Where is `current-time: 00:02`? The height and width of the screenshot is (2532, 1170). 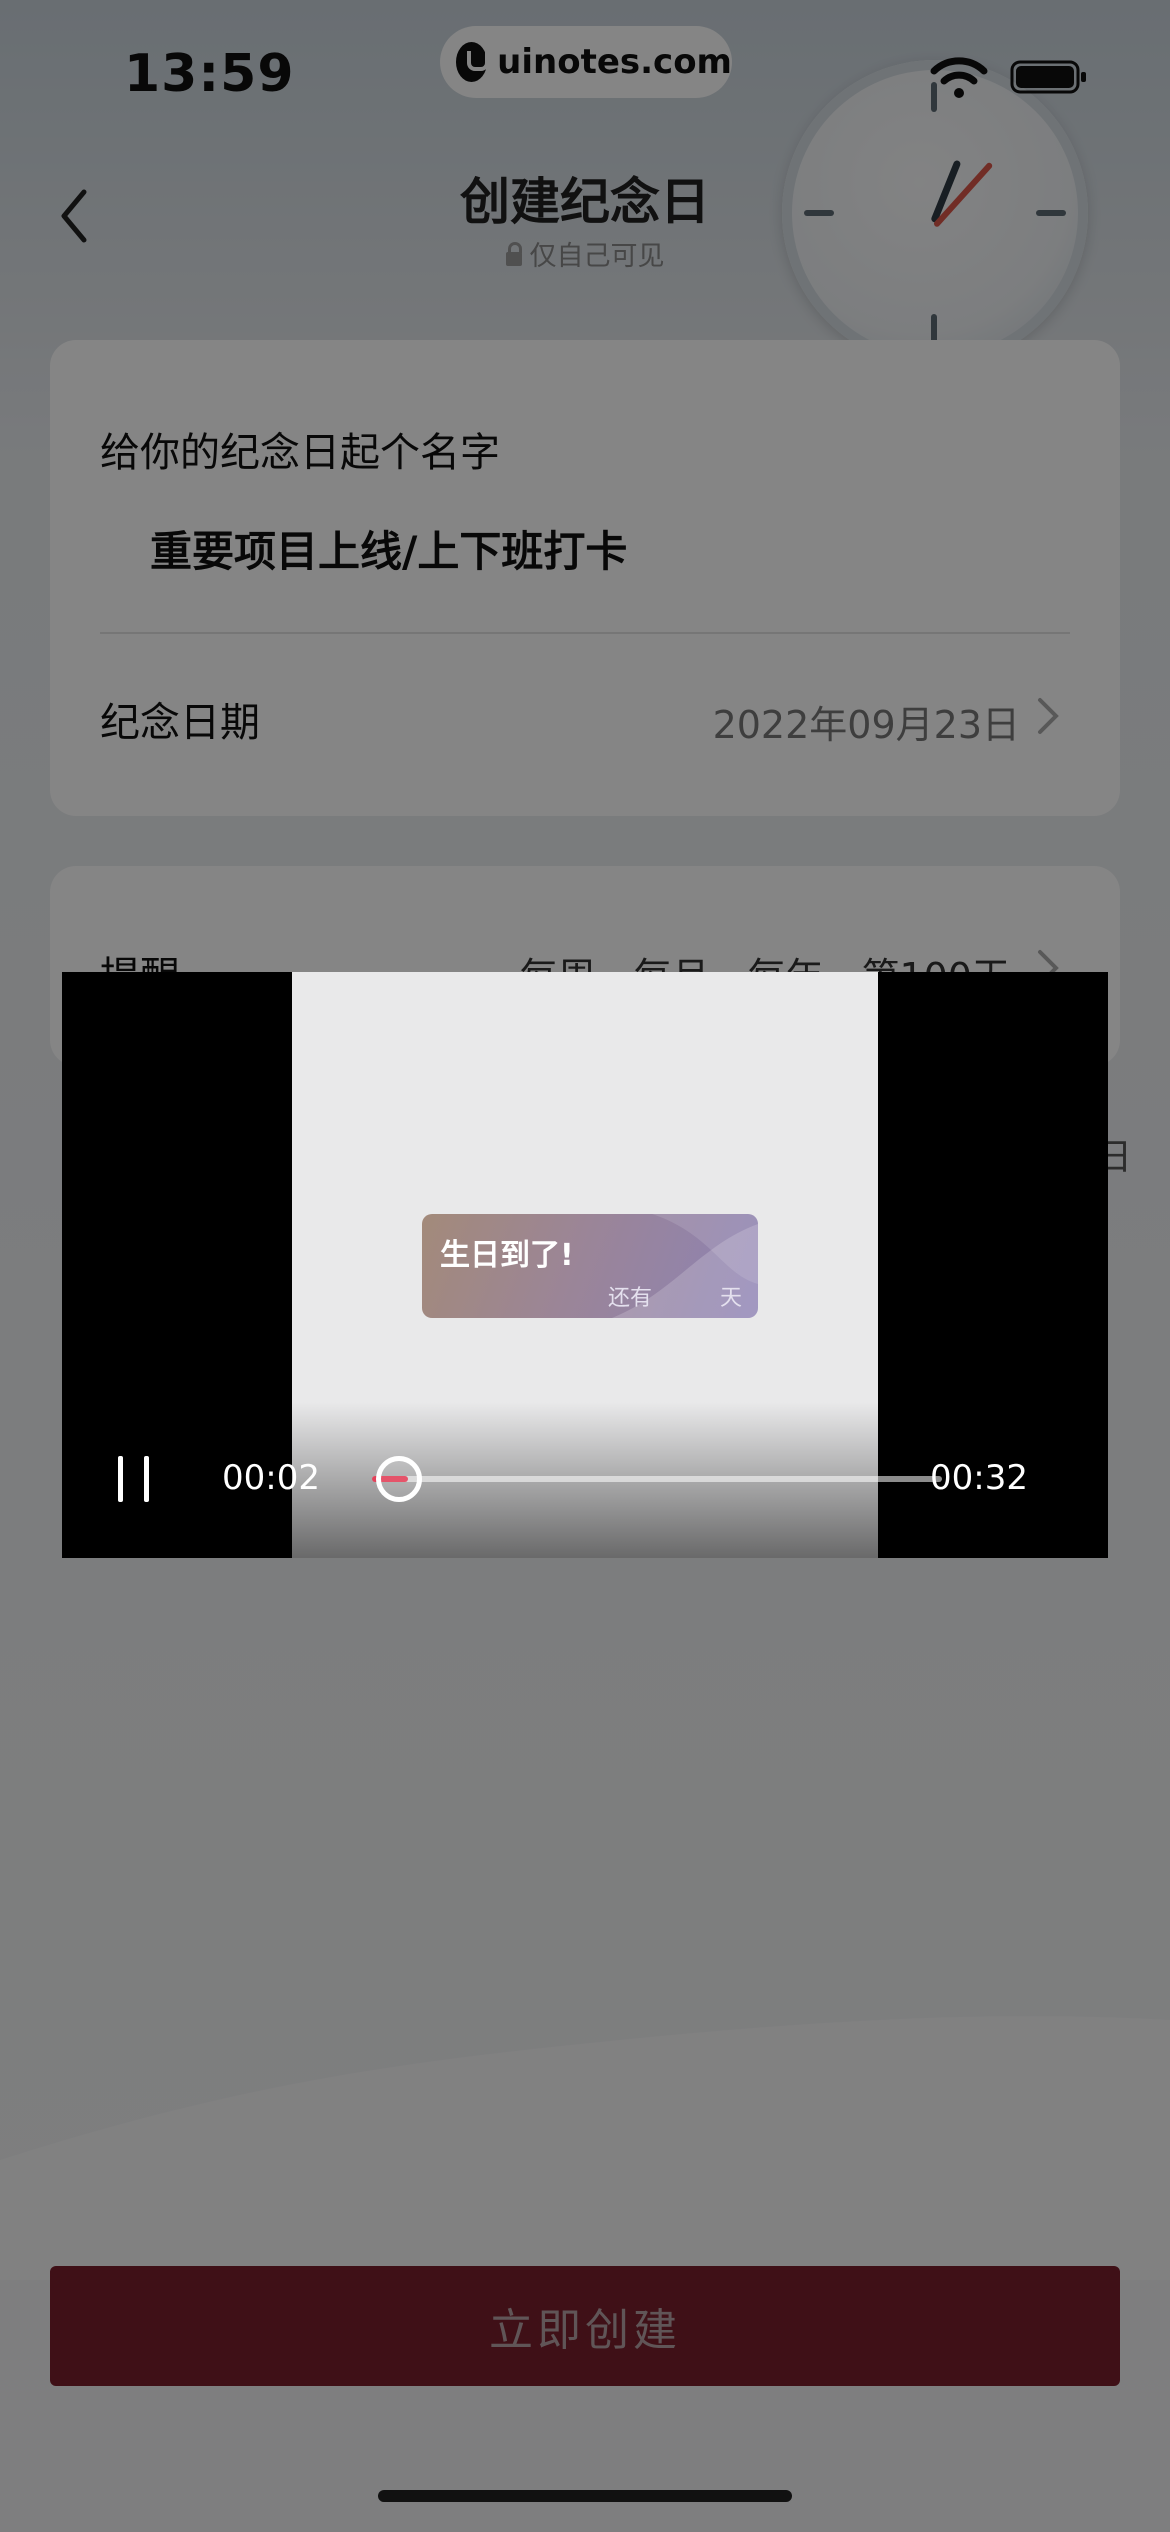
current-time: 00:02 is located at coordinates (271, 1478).